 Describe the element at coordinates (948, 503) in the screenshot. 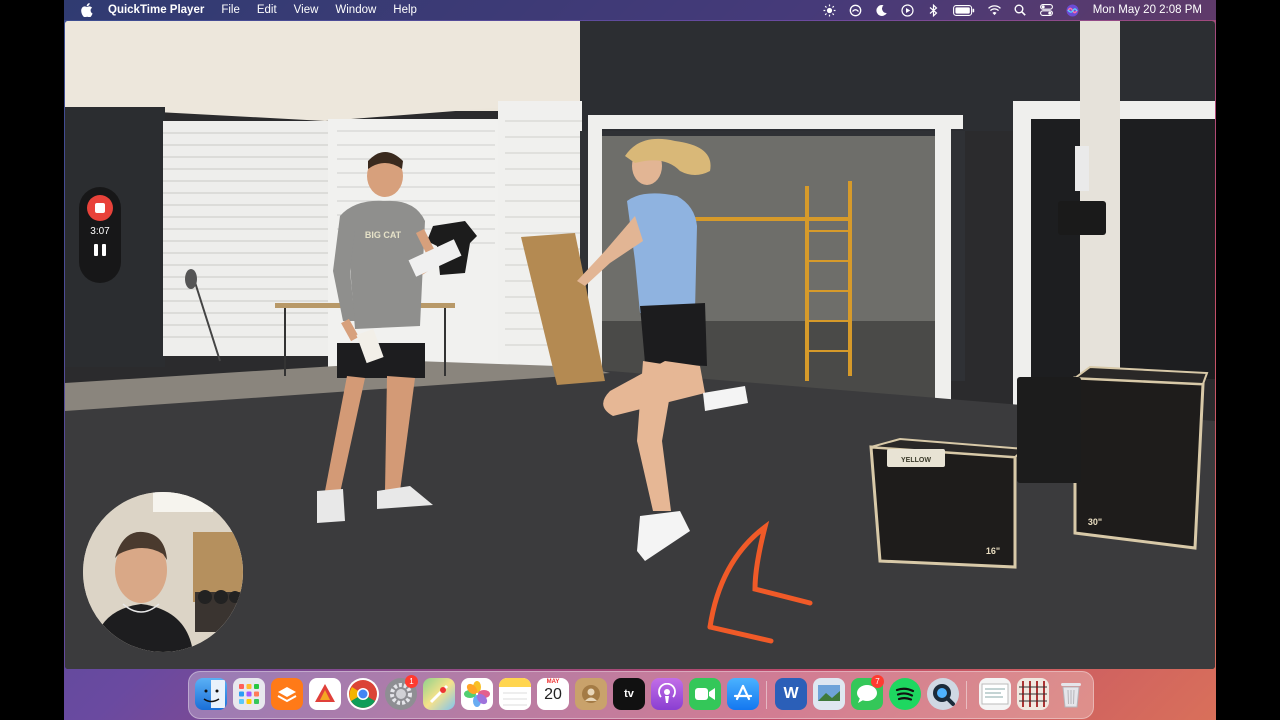

I see `plyo-box-16: YELLOW 16"` at that location.